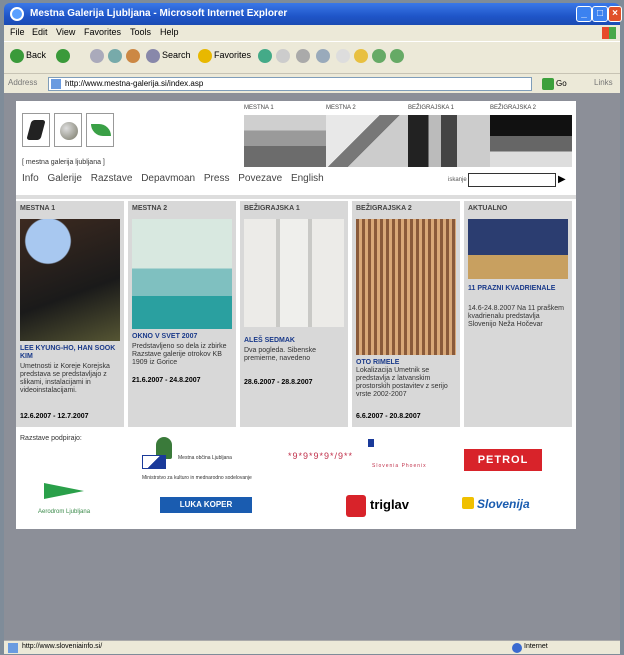 This screenshot has width=624, height=655. Describe the element at coordinates (17, 14) in the screenshot. I see `ie-icon` at that location.